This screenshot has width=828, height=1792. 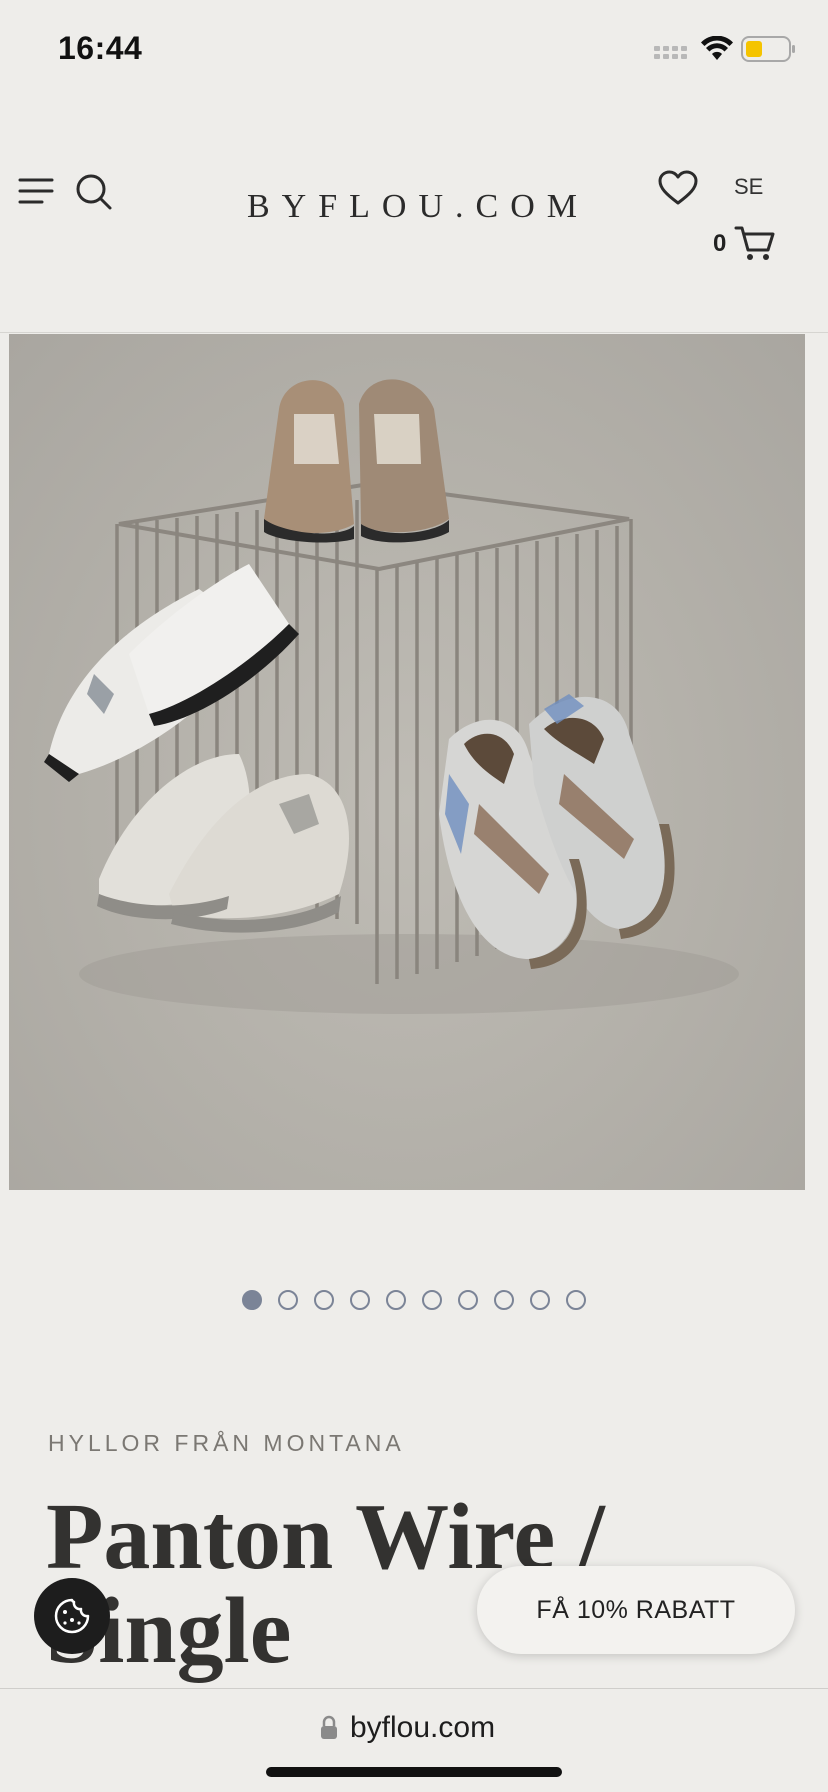 I want to click on cookie-icon, so click(x=72, y=1616).